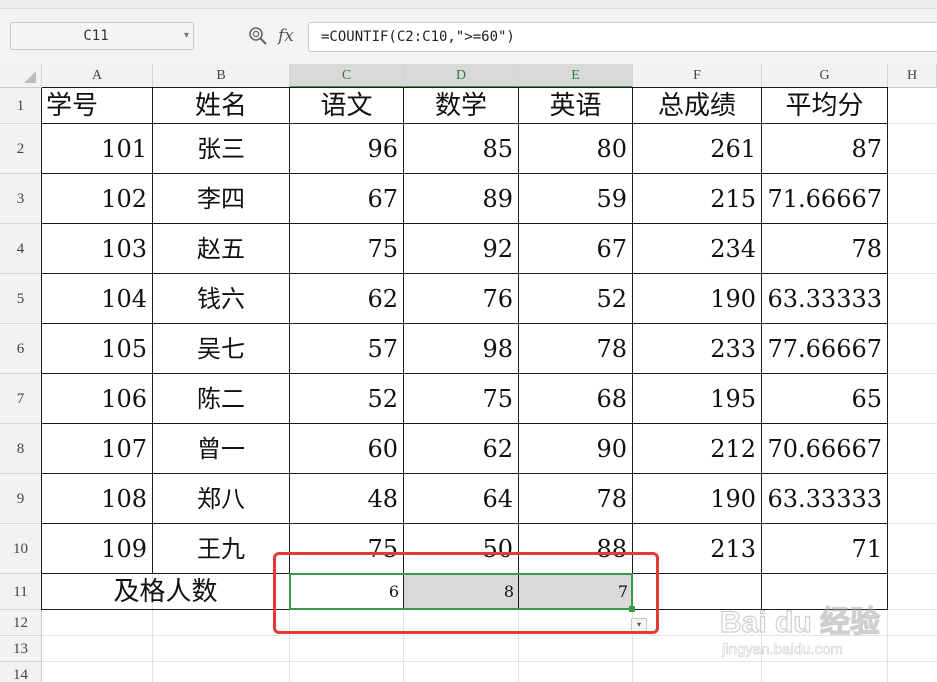 The height and width of the screenshot is (682, 937). I want to click on data-cell: 215, so click(697, 199).